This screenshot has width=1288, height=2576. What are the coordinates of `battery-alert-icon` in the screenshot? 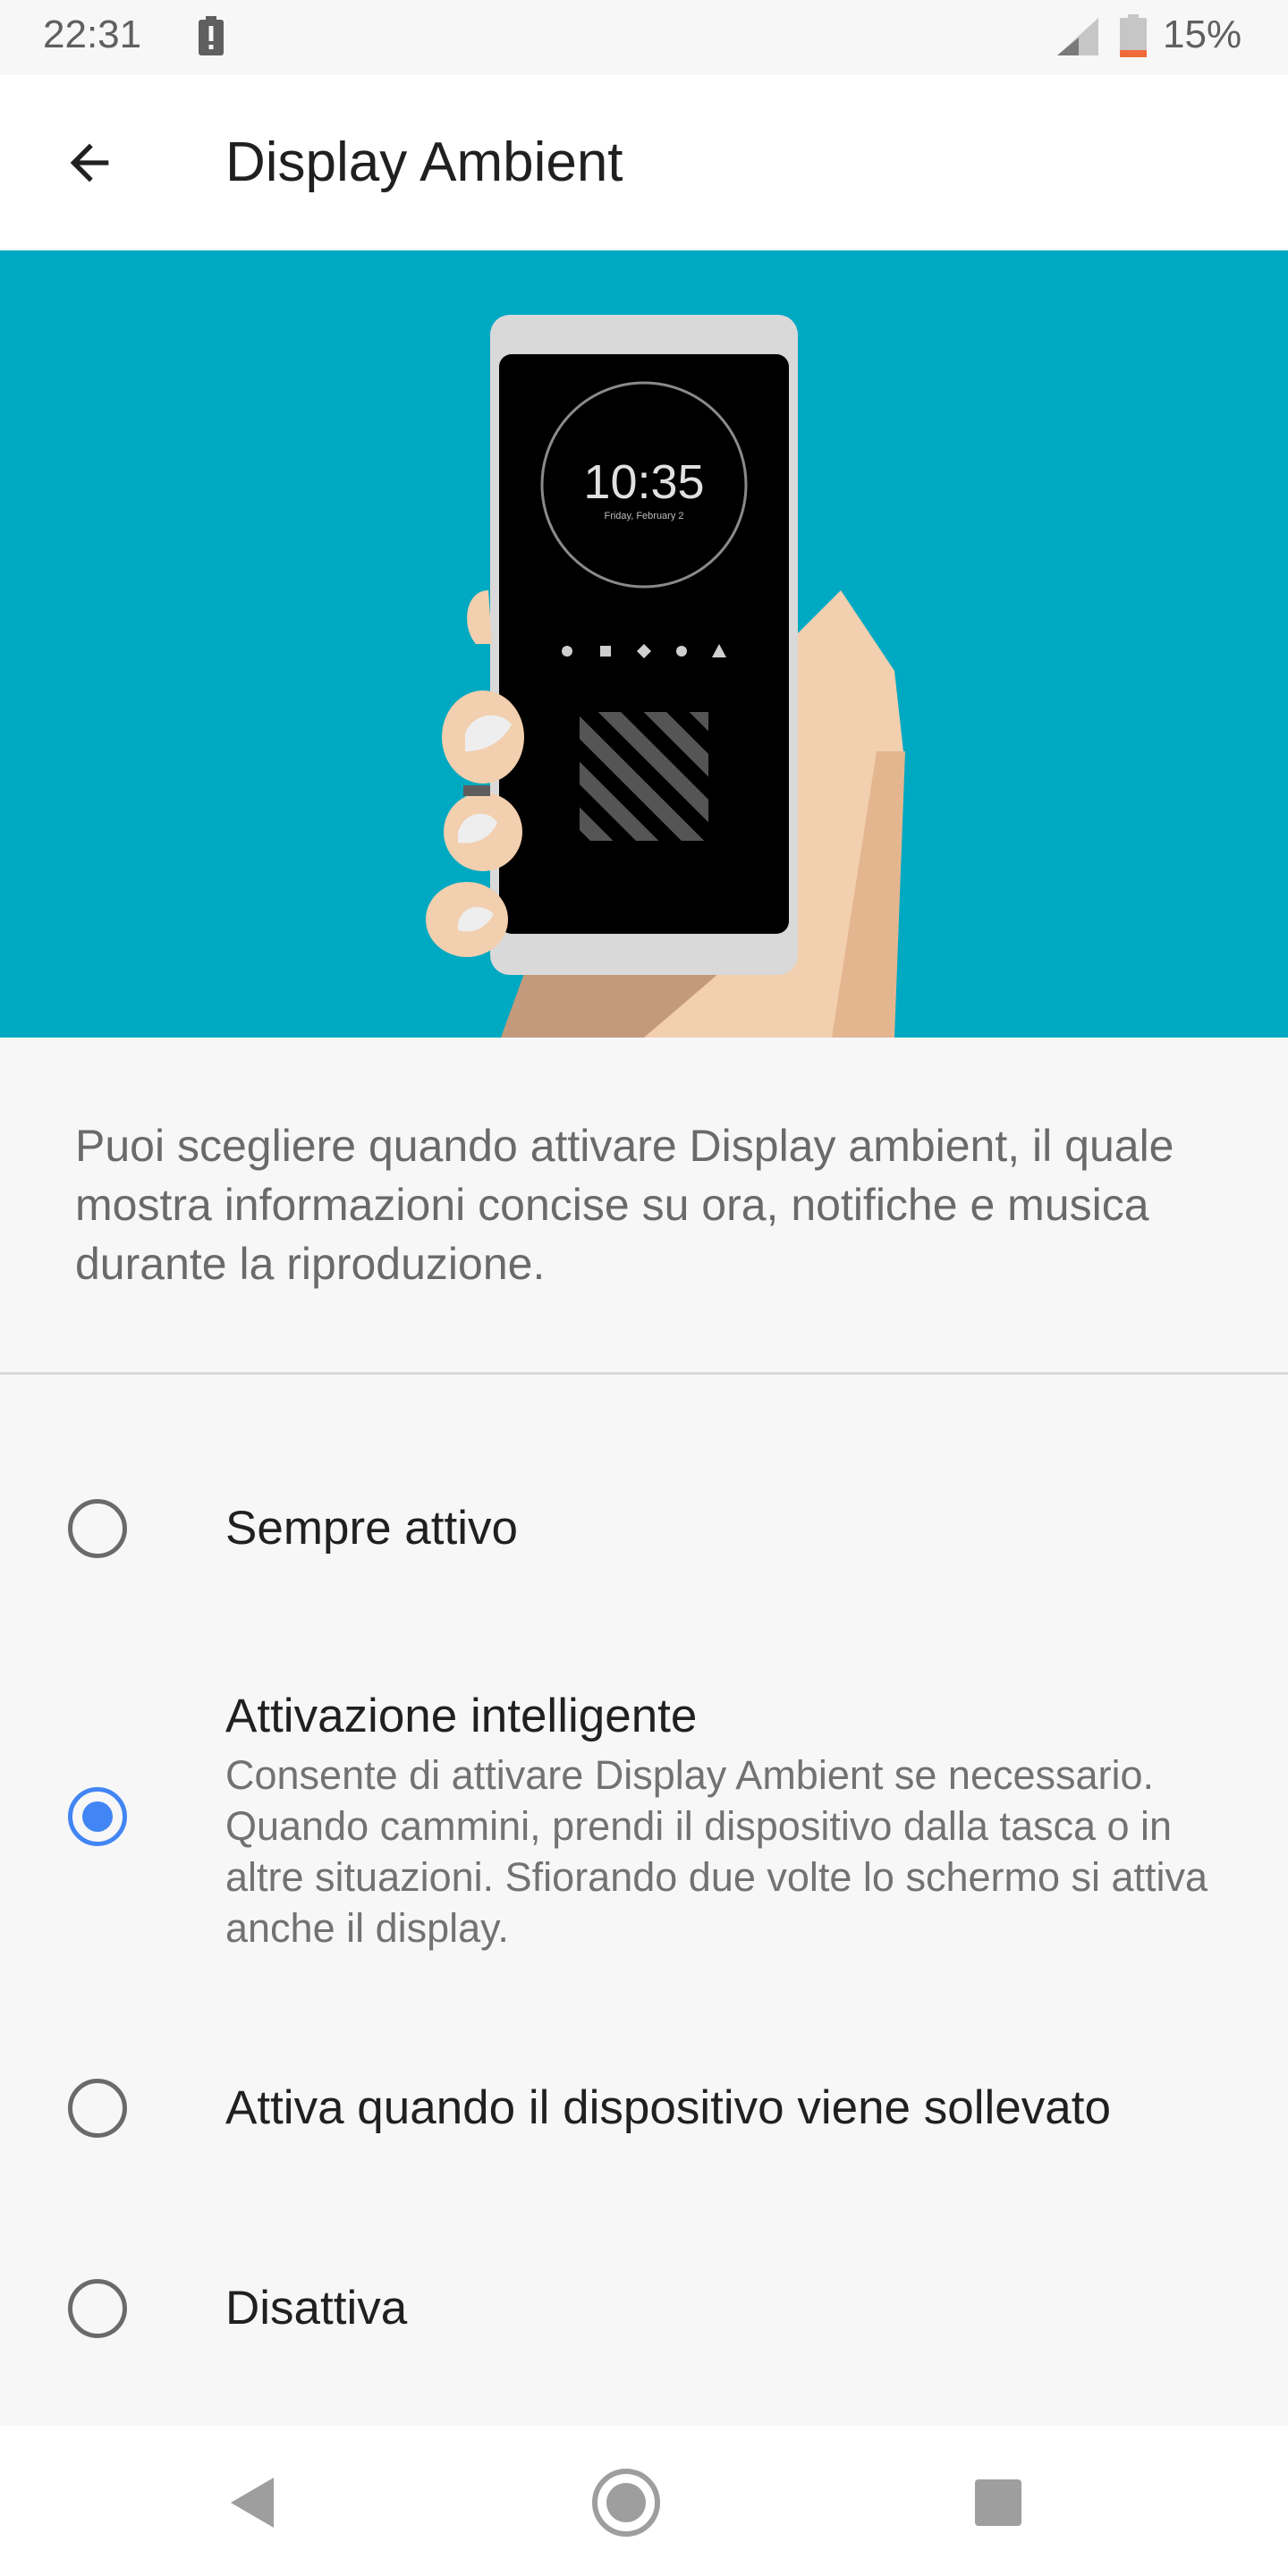 It's located at (211, 38).